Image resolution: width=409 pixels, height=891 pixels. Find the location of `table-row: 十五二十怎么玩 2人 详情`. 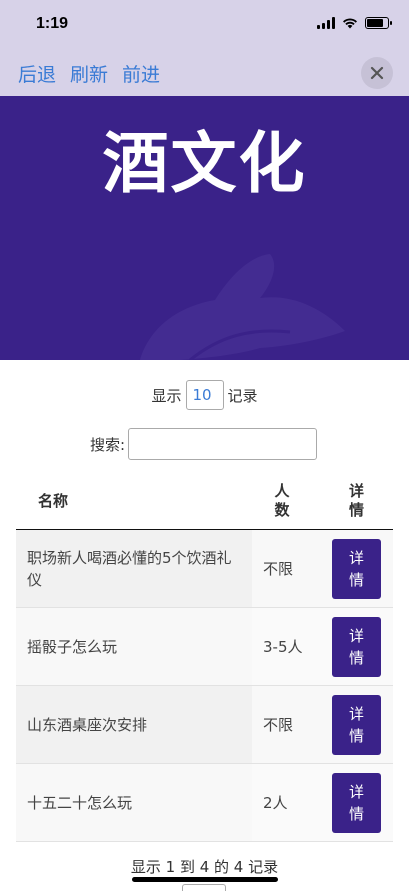

table-row: 十五二十怎么玩 2人 详情 is located at coordinates (204, 803).